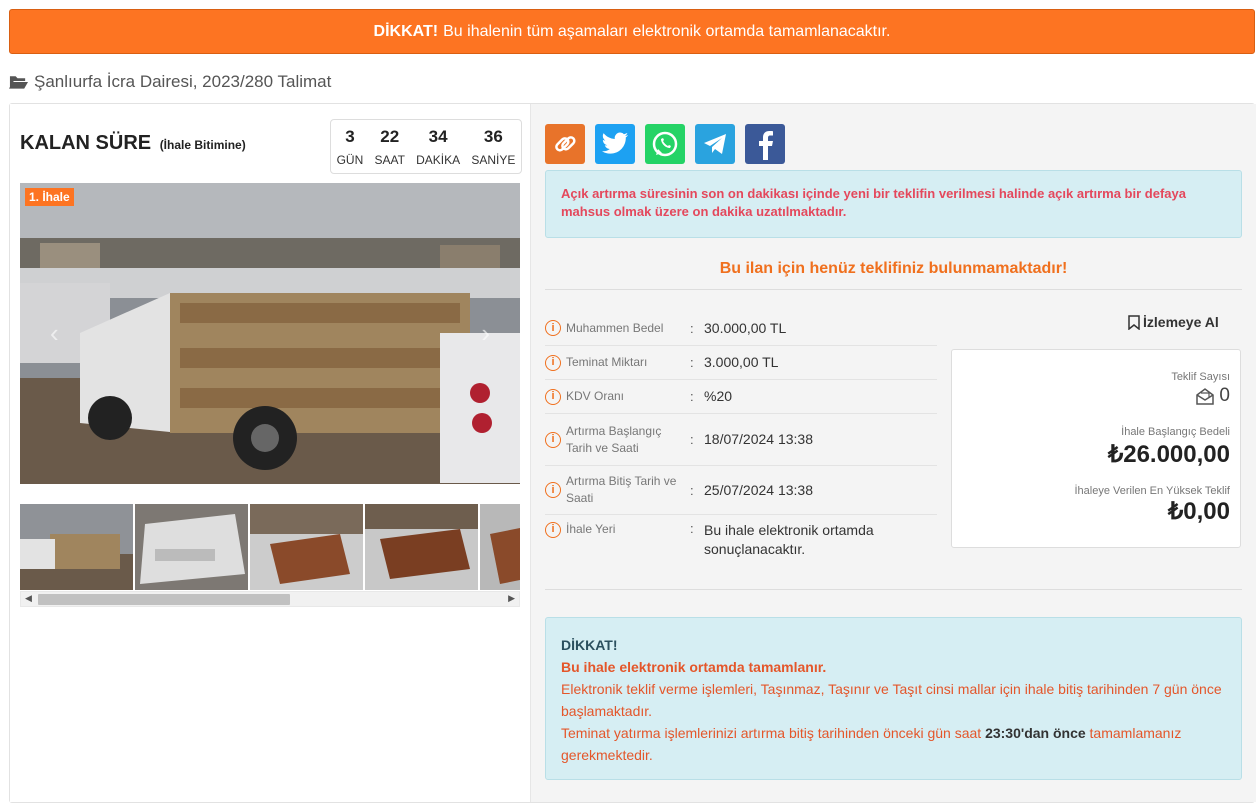 The height and width of the screenshot is (803, 1256). Describe the element at coordinates (591, 529) in the screenshot. I see `detail-label: İhale Yeri` at that location.